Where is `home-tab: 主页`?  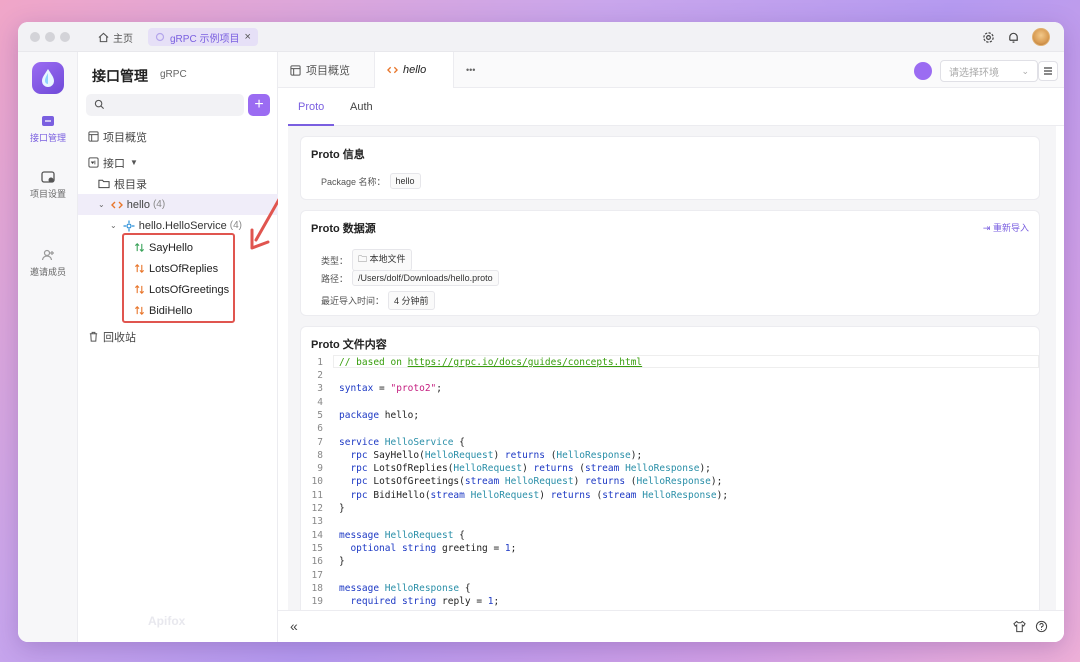 home-tab: 主页 is located at coordinates (115, 37).